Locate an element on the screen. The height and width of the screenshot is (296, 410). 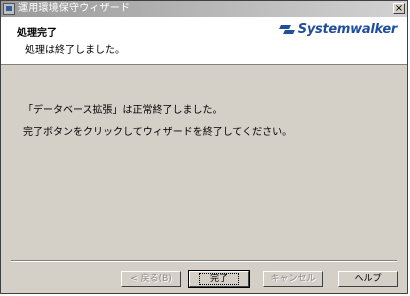
close-icon: × is located at coordinates (399, 8).